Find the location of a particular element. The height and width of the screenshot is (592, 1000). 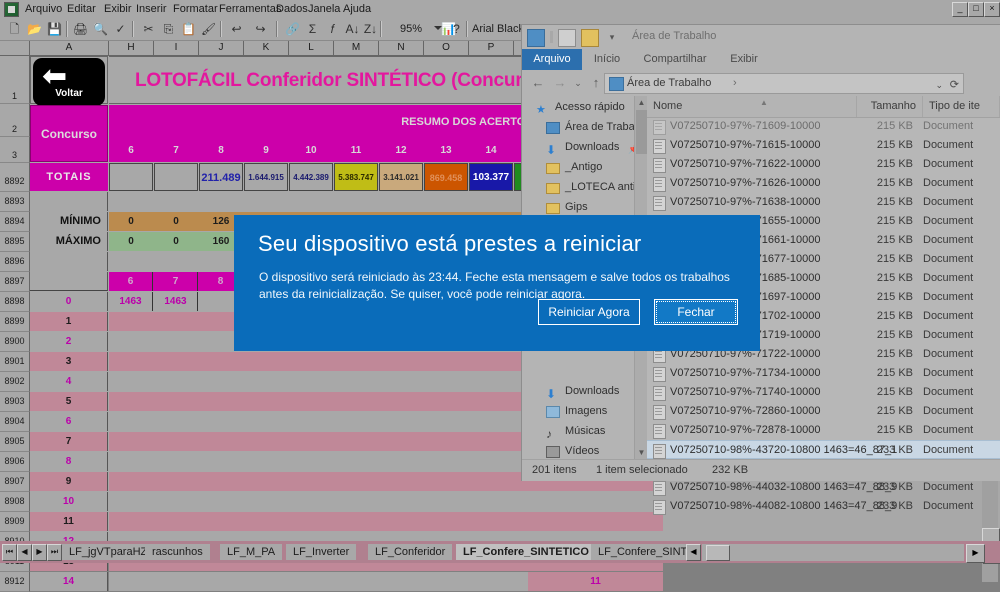

cell-totais-9: 1.644.915 is located at coordinates (266, 177).